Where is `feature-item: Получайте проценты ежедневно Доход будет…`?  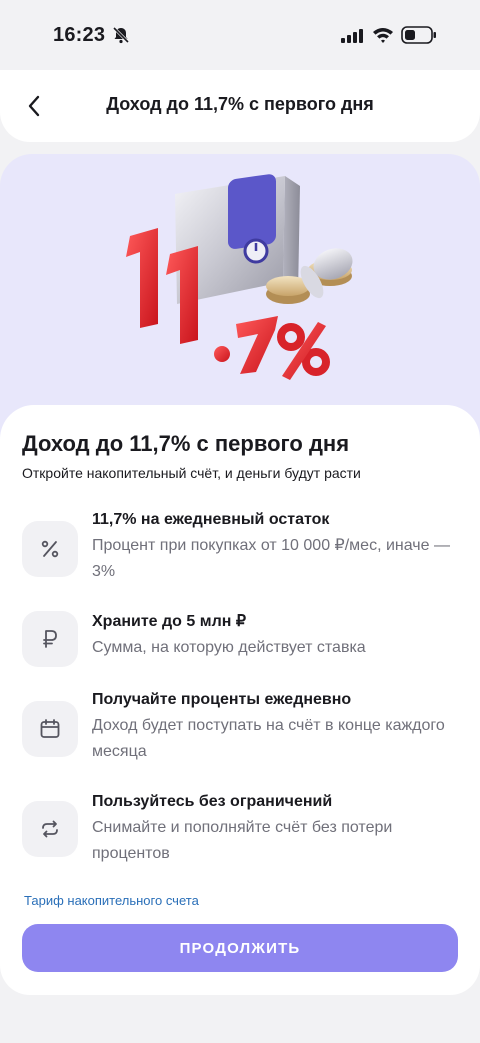 feature-item: Получайте проценты ежедневно Доход будет… is located at coordinates (242, 729).